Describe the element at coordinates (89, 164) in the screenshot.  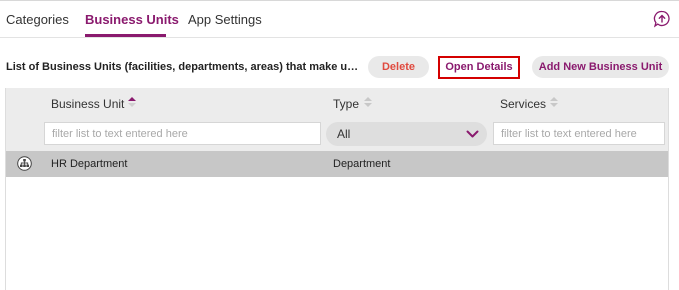
I see `business-unit-name: HR Department` at that location.